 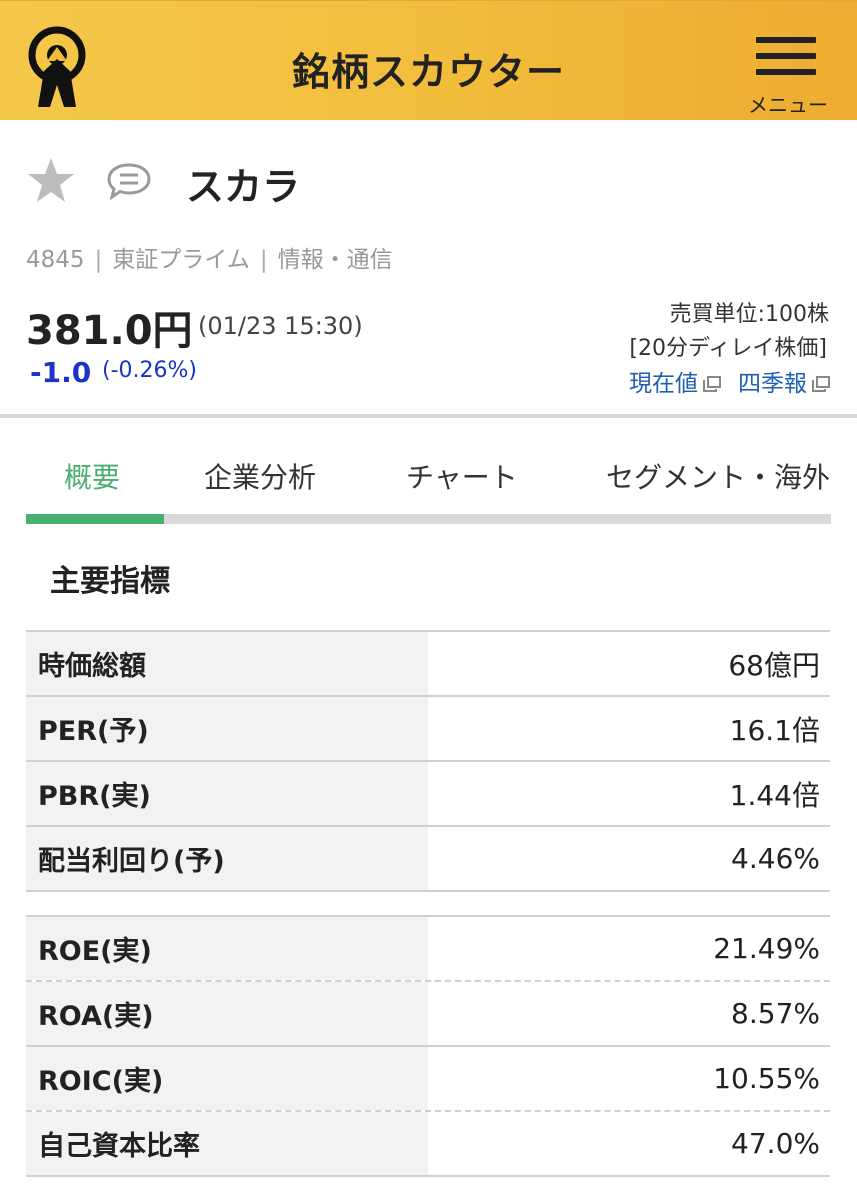 I want to click on menu-label: メニュー, so click(x=788, y=103).